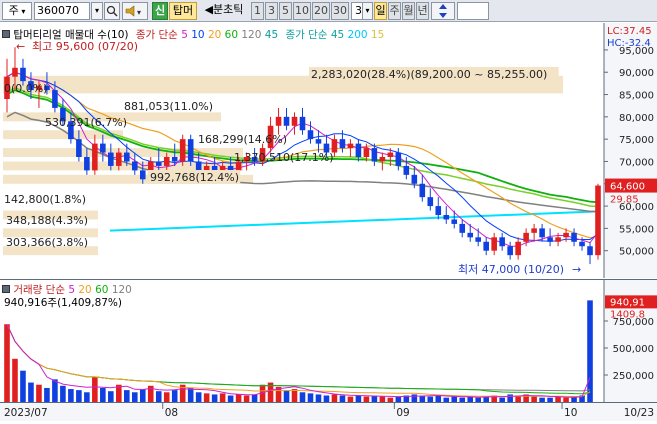  What do you see at coordinates (63, 303) in the screenshot?
I see `volume-last-value: 940,916주(1,409,87%)` at bounding box center [63, 303].